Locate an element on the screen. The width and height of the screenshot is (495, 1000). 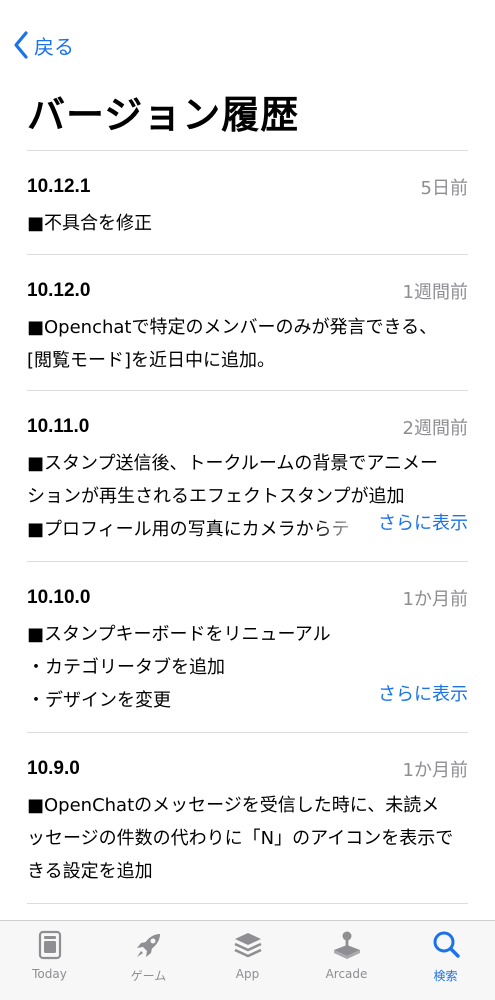
note-line: きる設定を追加 is located at coordinates (90, 871).